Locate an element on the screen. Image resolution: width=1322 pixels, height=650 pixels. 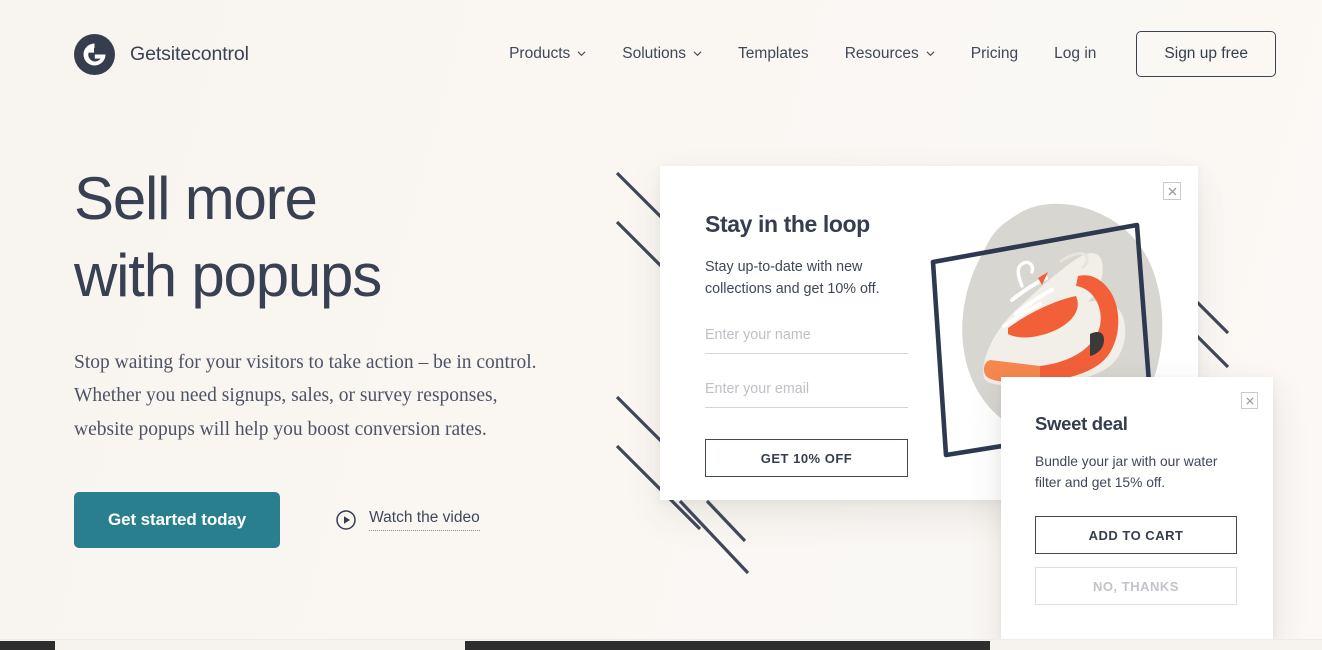
popup1-title: Stay in the loop is located at coordinates (787, 224).